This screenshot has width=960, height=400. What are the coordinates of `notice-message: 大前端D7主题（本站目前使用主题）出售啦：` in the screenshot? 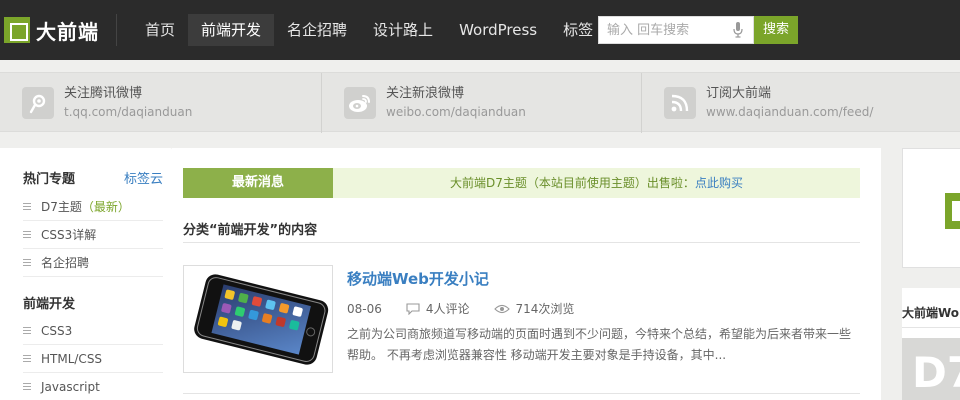 It's located at (572, 183).